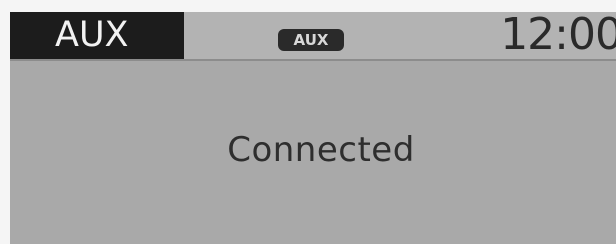 The height and width of the screenshot is (244, 616). I want to click on source-mode-label: AUX, so click(92, 35).